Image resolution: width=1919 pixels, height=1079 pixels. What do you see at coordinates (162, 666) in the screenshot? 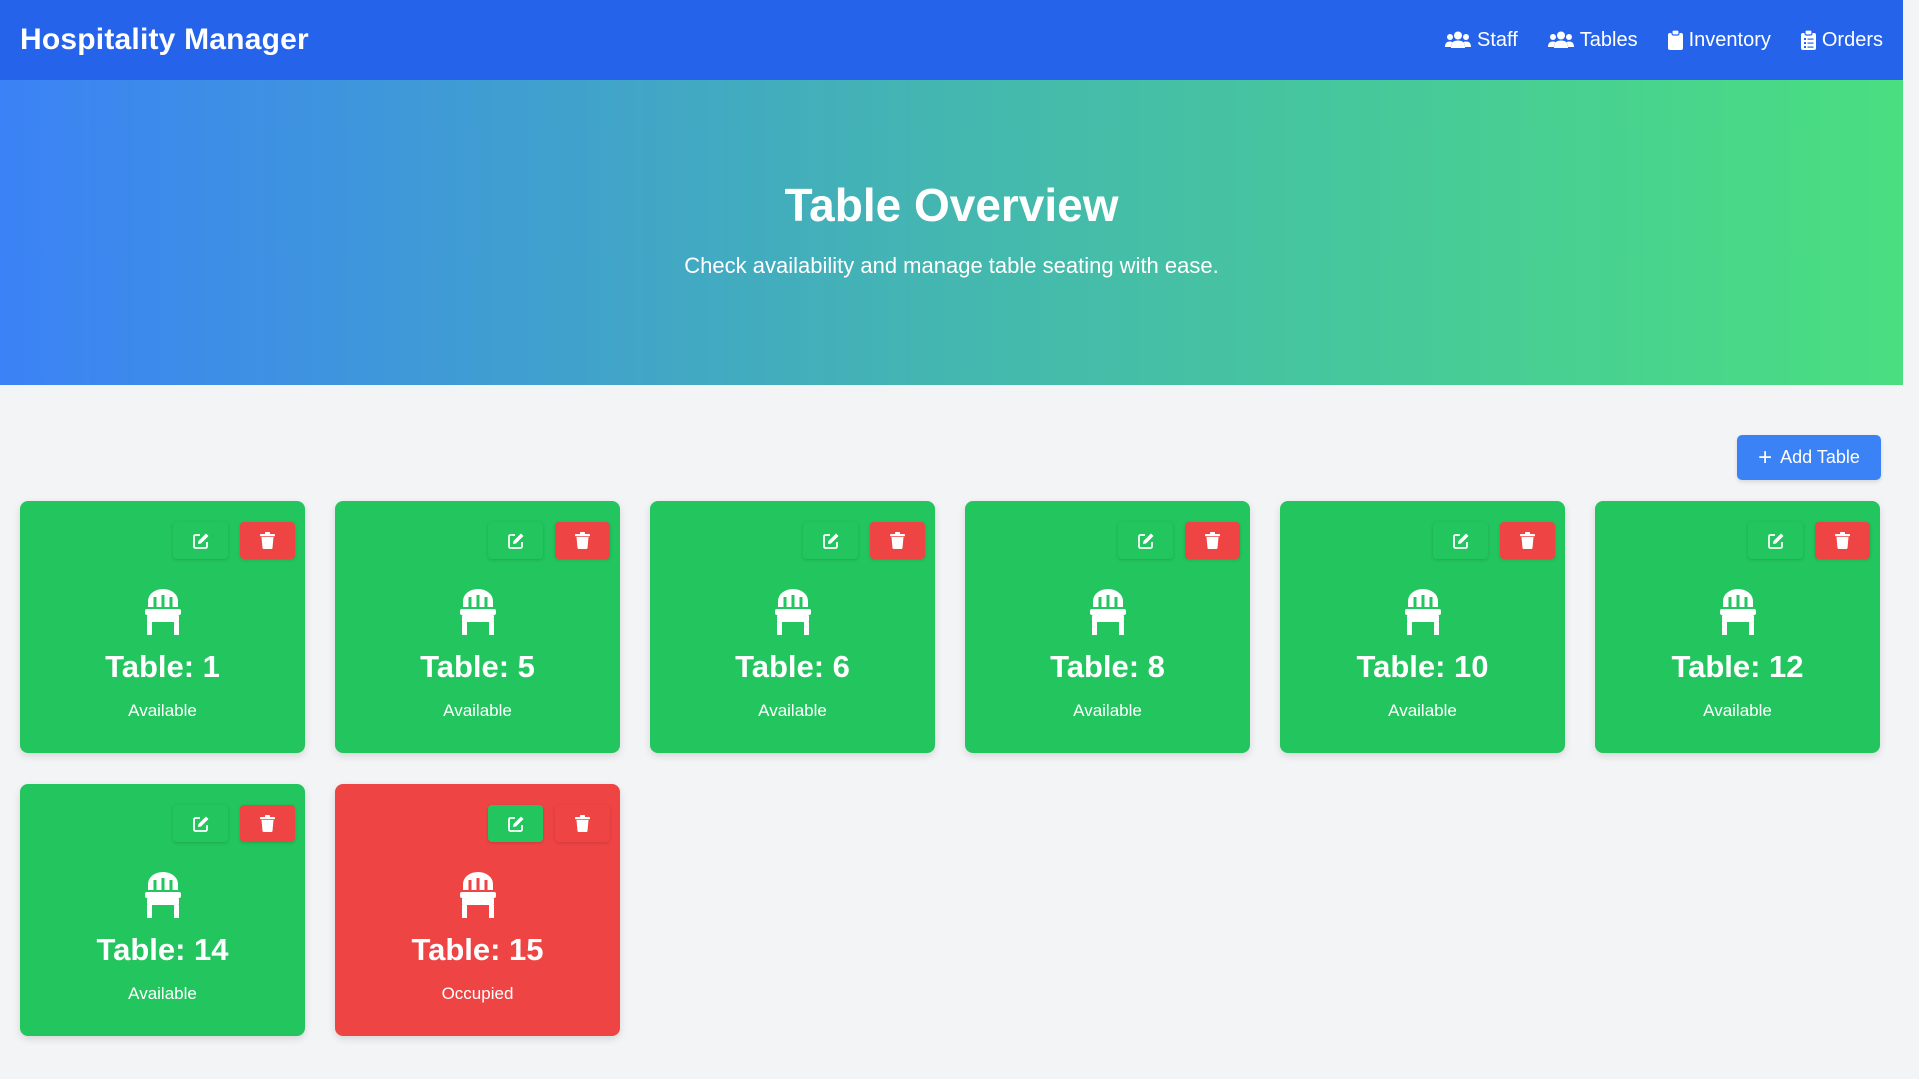
I see `table-name: Table: 1` at bounding box center [162, 666].